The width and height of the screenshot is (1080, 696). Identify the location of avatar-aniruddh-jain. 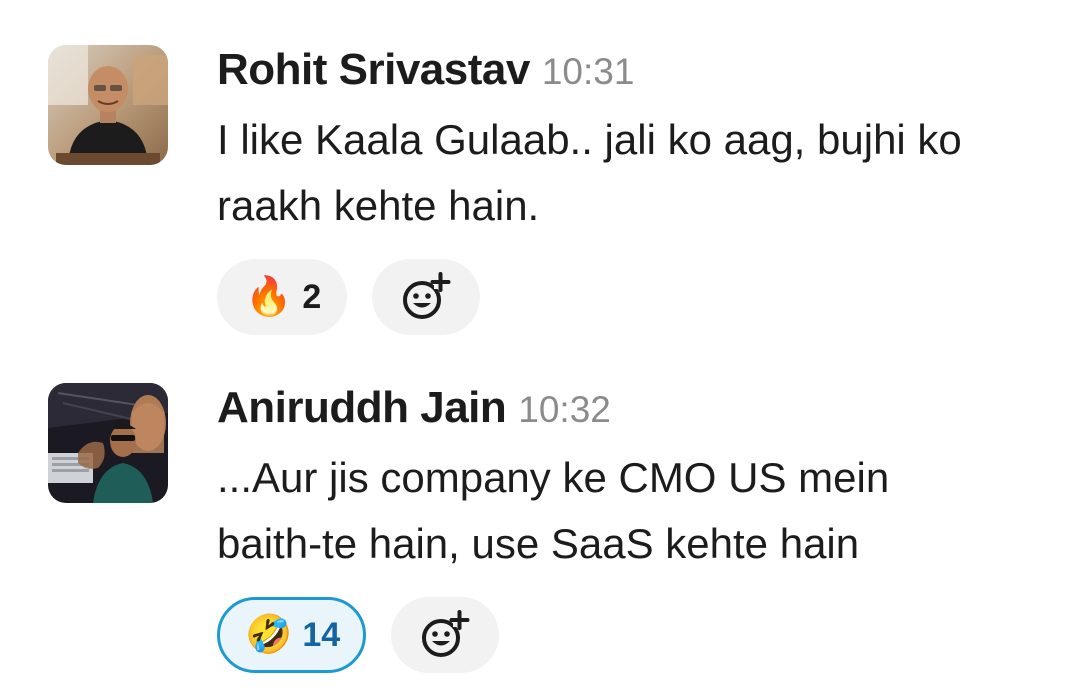
(108, 443).